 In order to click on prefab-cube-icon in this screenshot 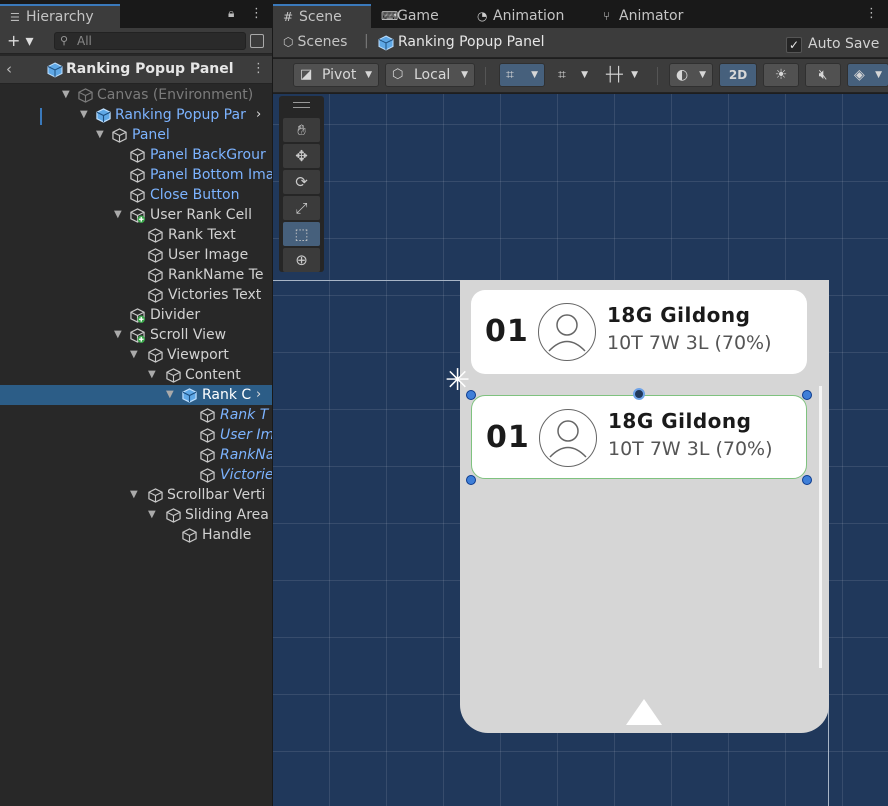, I will do `click(55, 72)`.